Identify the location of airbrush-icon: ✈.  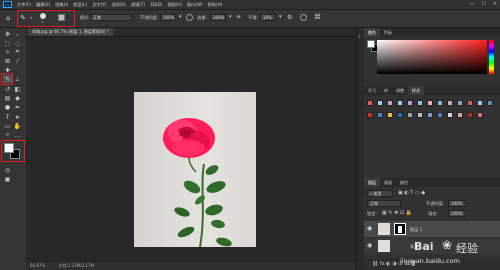
(238, 17).